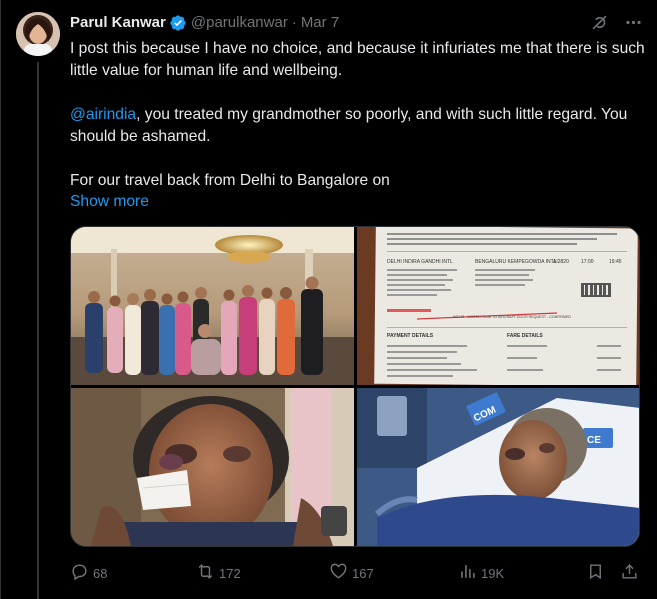 This screenshot has height=599, width=657. What do you see at coordinates (599, 22) in the screenshot?
I see `grok-icon` at bounding box center [599, 22].